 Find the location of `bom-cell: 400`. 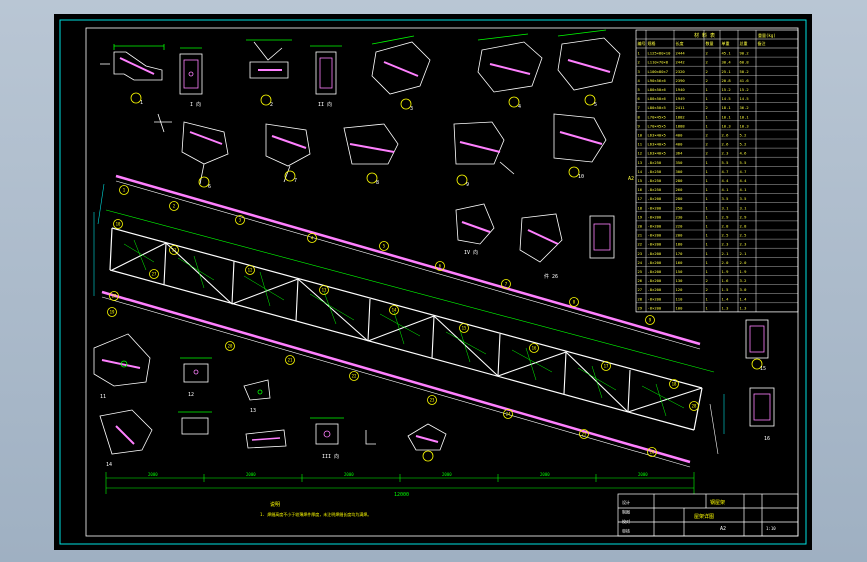

bom-cell: 400 is located at coordinates (680, 144).